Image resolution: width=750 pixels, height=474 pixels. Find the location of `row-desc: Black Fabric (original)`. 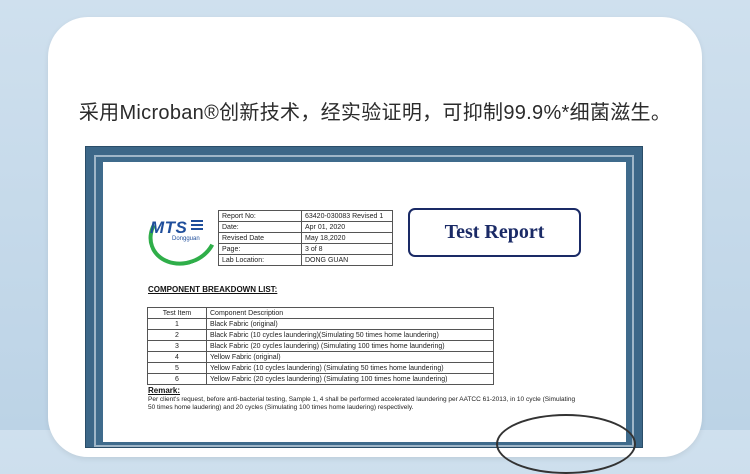

row-desc: Black Fabric (original) is located at coordinates (350, 324).